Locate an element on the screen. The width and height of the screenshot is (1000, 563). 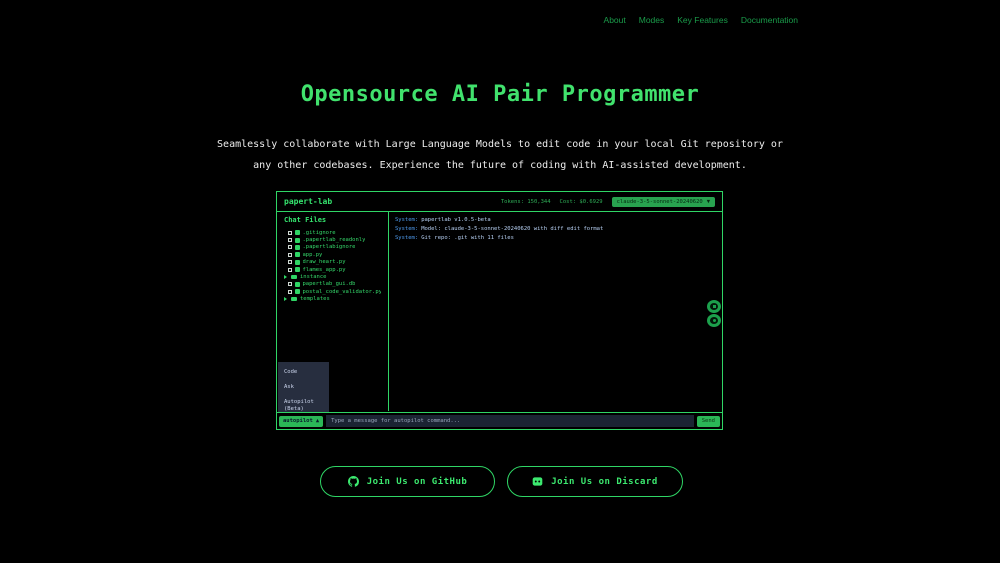
composer-bar: autopilot ▲ Send is located at coordinates (499, 420).